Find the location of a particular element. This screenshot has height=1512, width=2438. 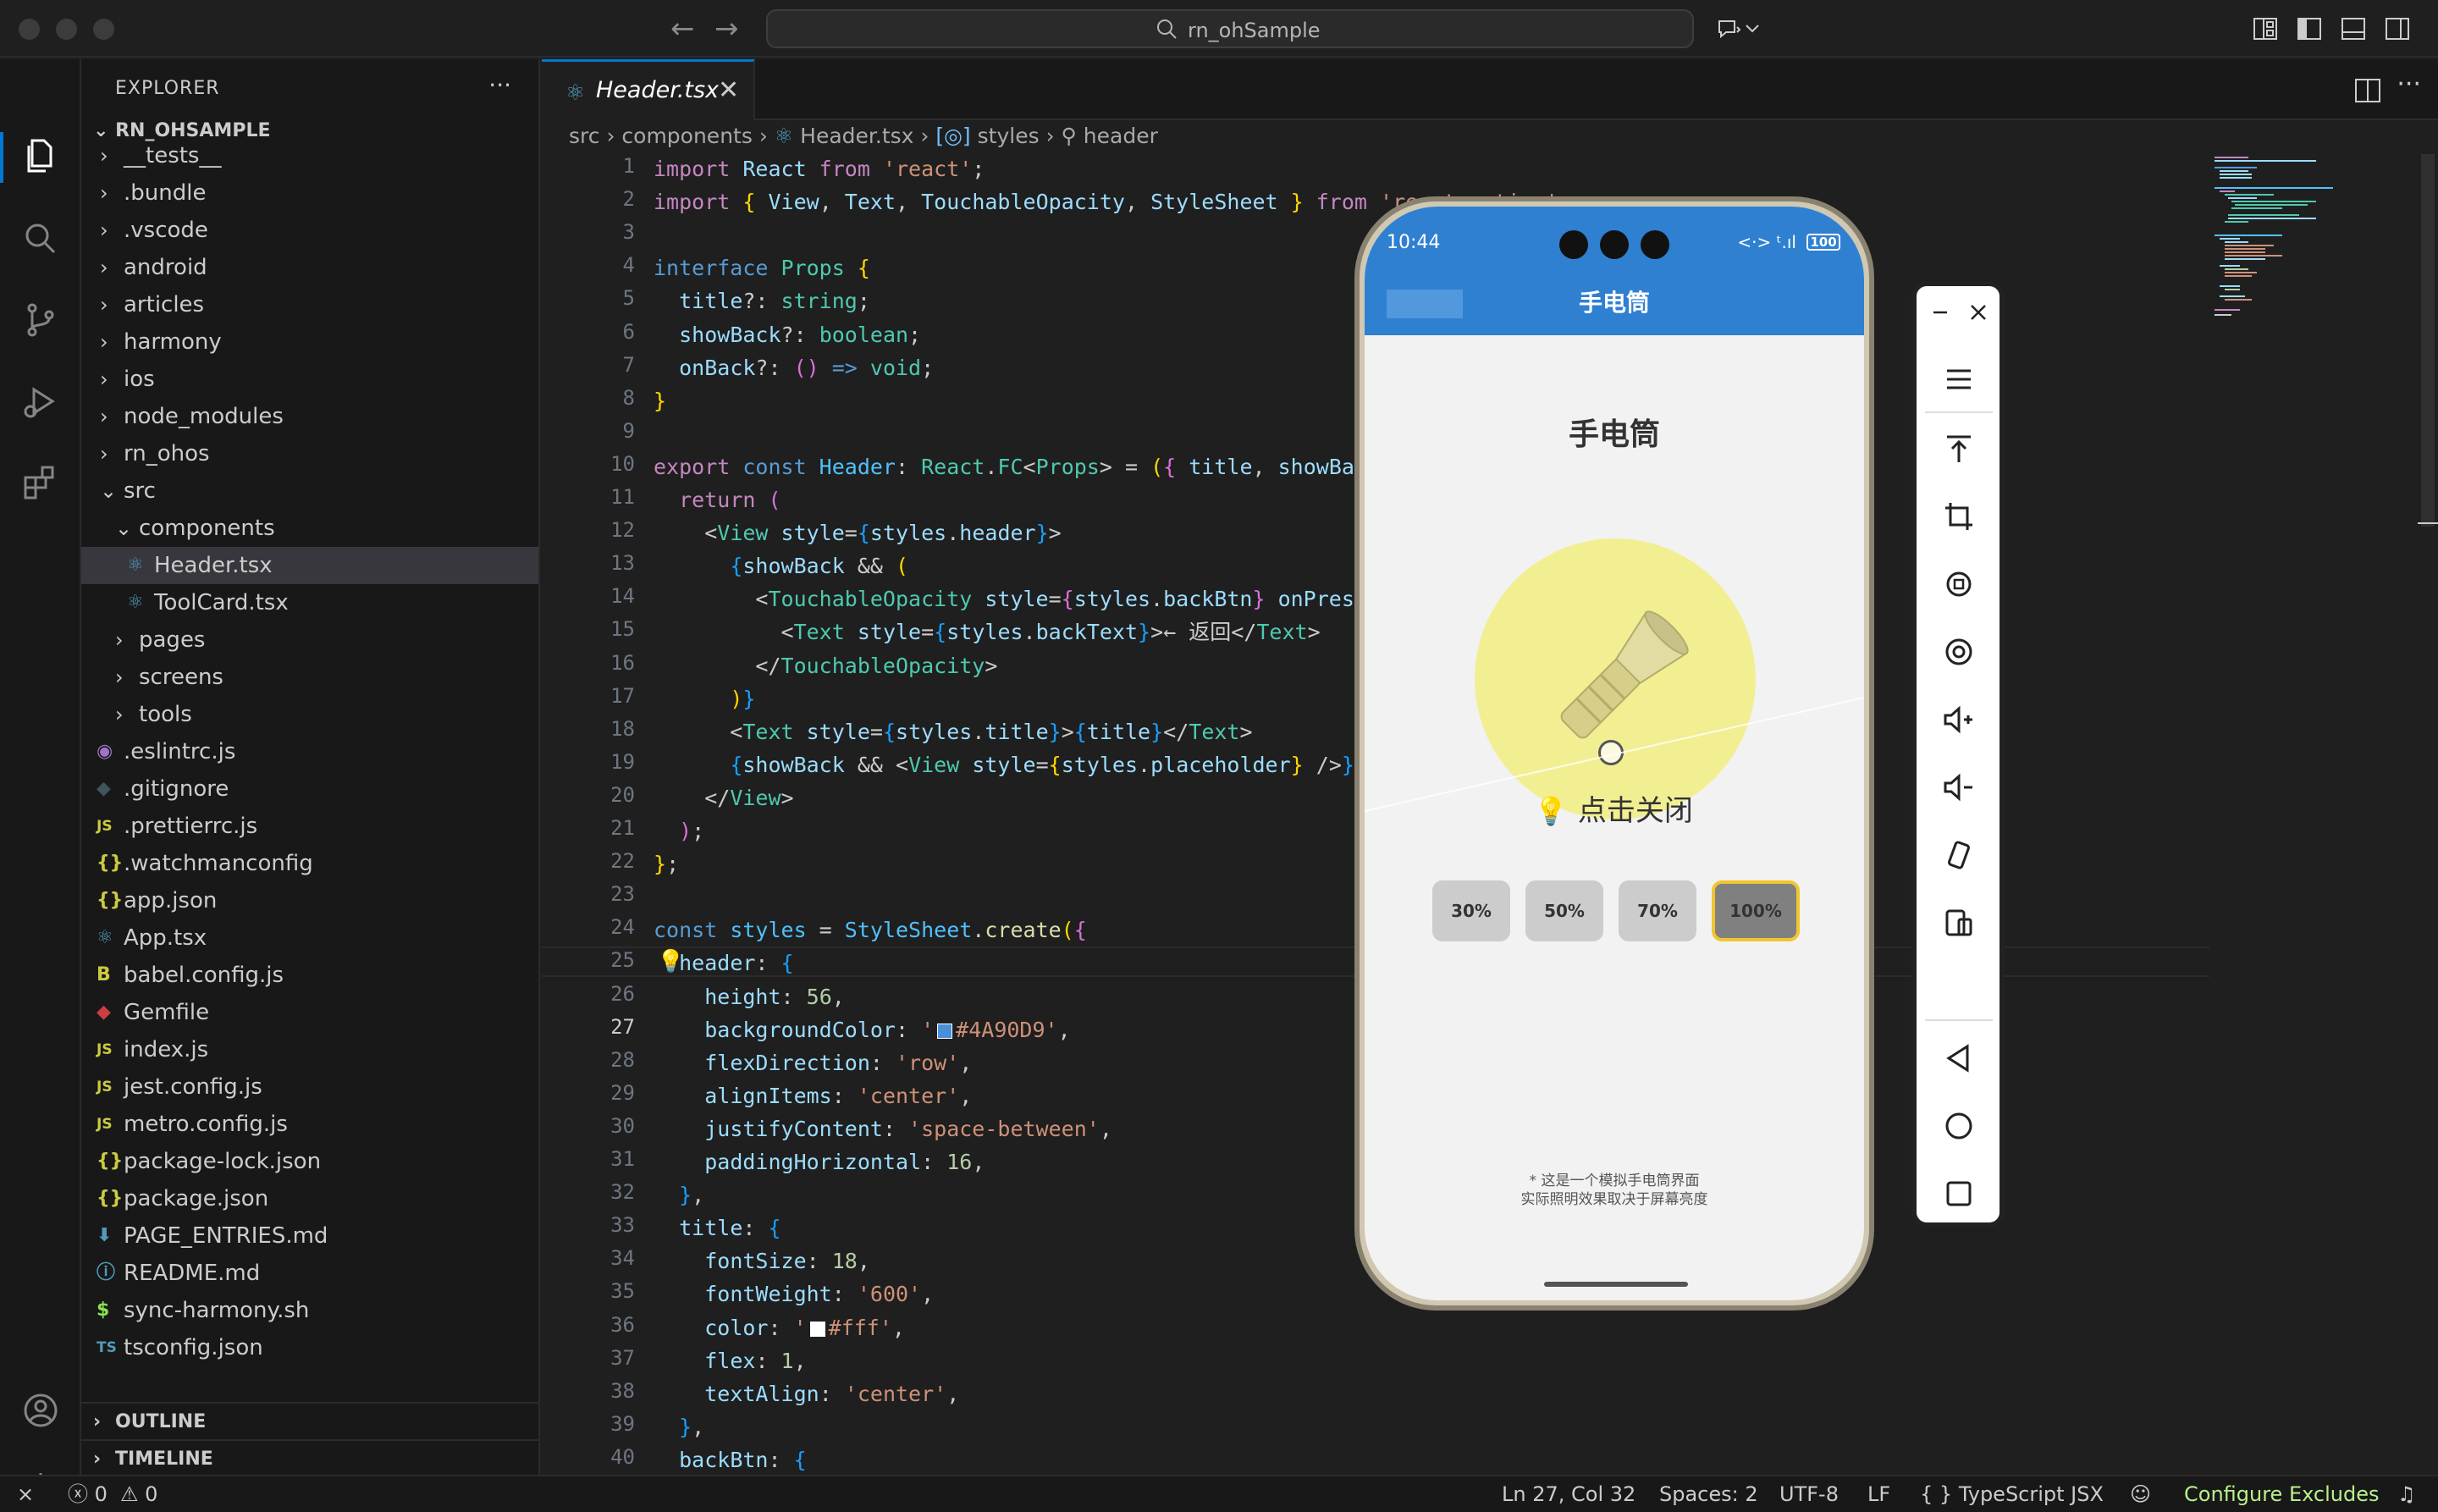

toggle-flashlight-button: 💡 点击关闭 is located at coordinates (1613, 808).